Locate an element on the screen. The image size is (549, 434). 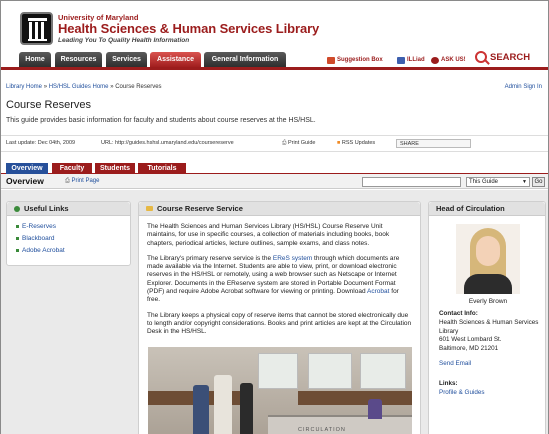
search-icon is located at coordinates (481, 57).